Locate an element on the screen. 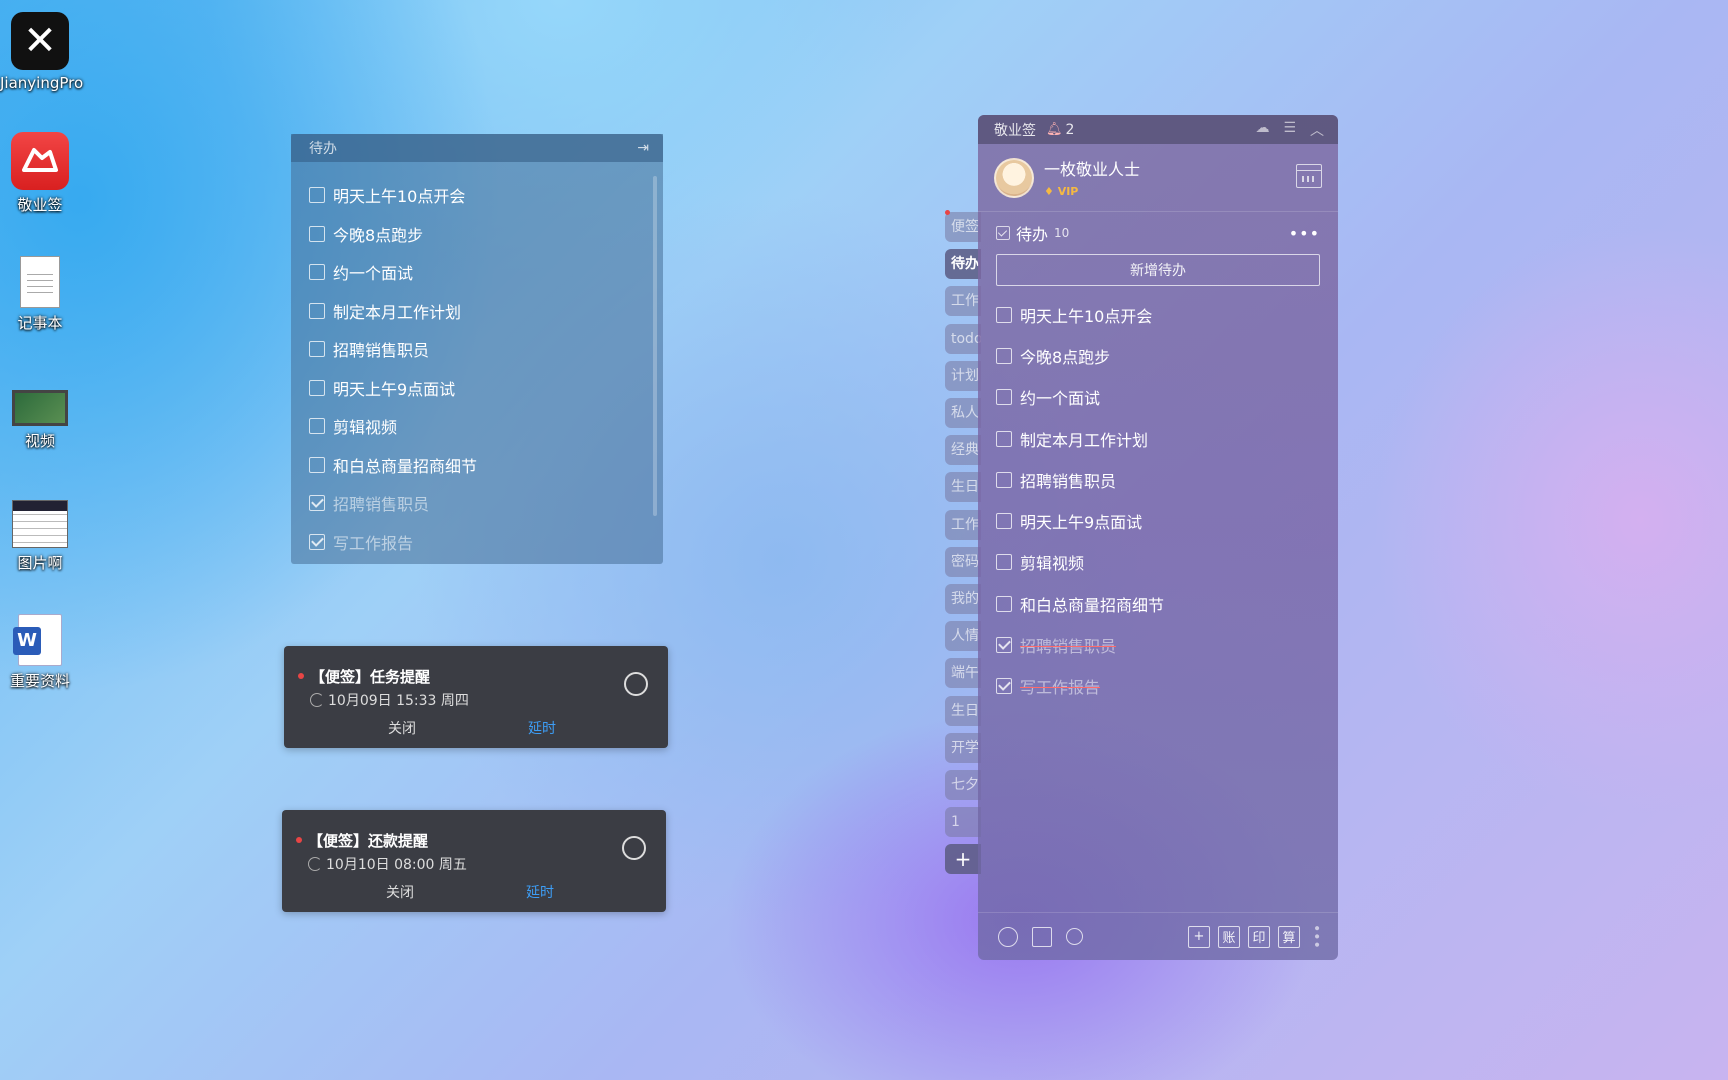 The image size is (1728, 1080). desktop-icon-label: 图片啊 is located at coordinates (40, 563).